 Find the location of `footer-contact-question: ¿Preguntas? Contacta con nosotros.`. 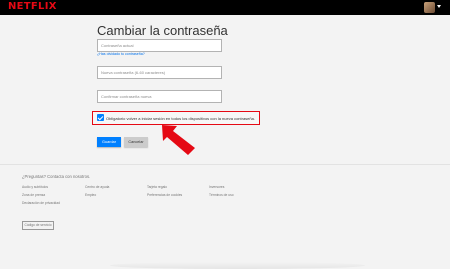

footer-contact-question: ¿Preguntas? Contacta con nosotros. is located at coordinates (56, 176).